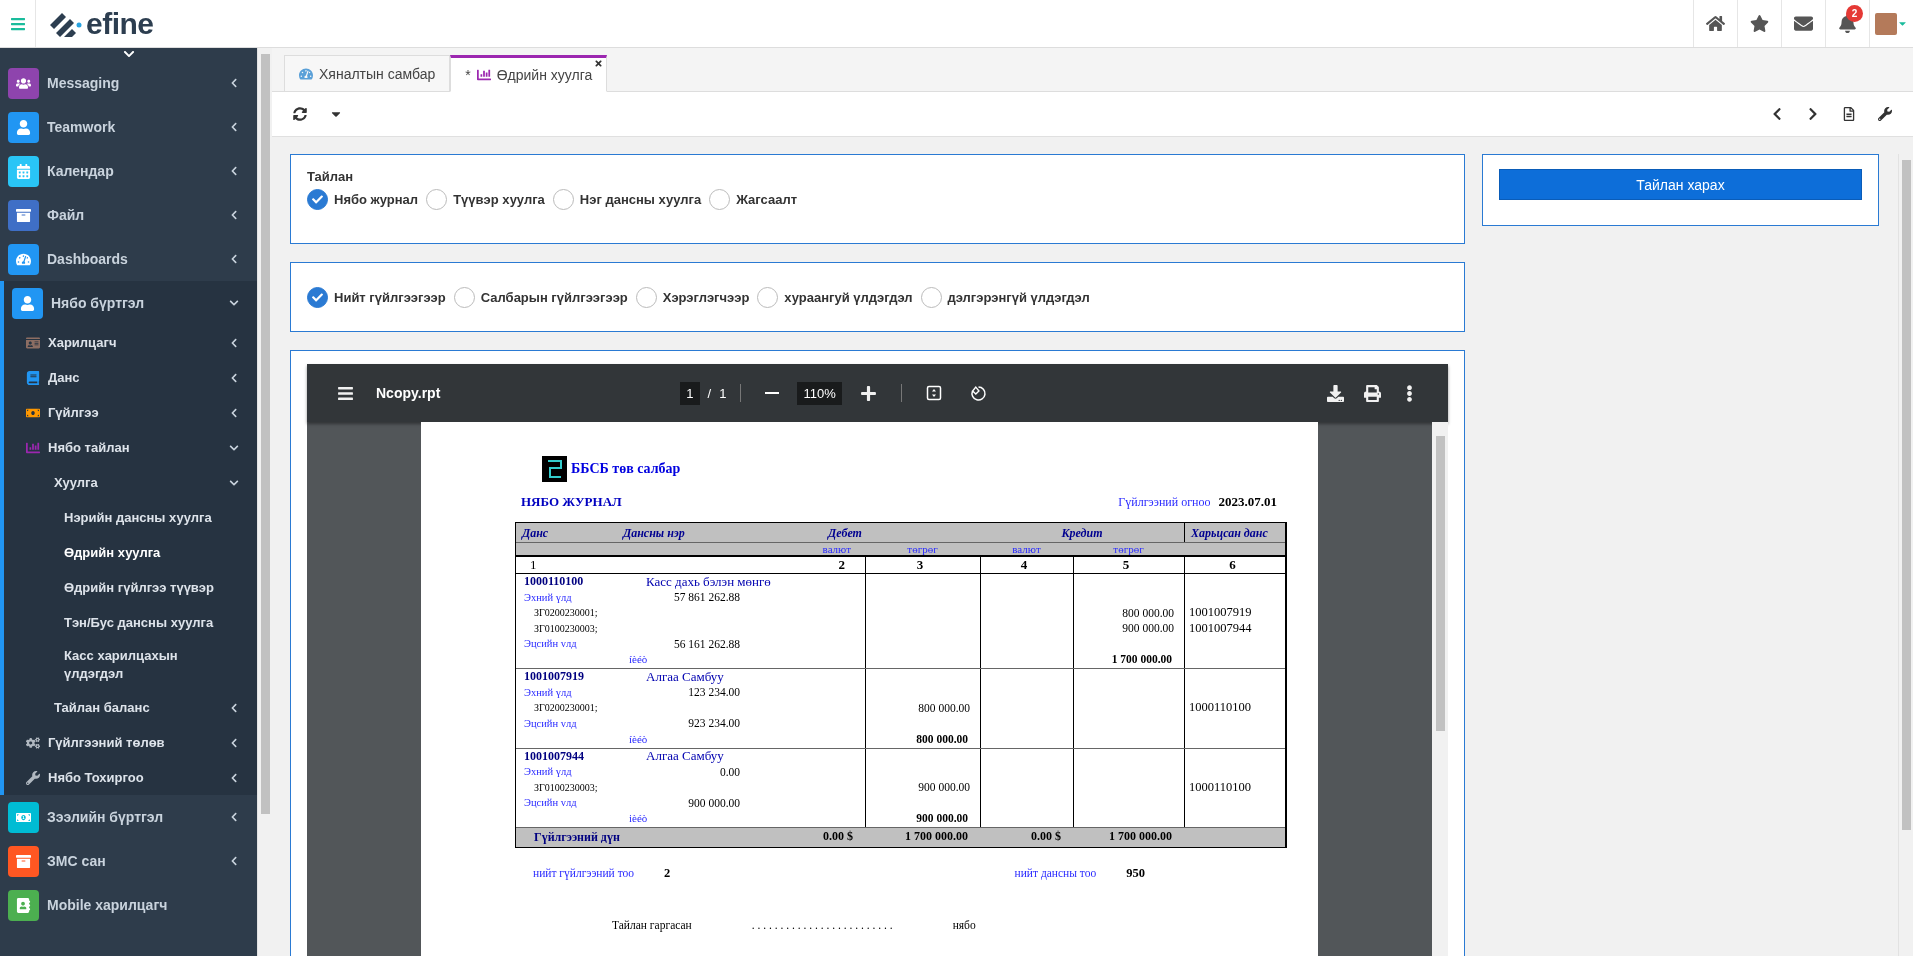 Image resolution: width=1913 pixels, height=956 pixels. Describe the element at coordinates (819, 393) in the screenshot. I see `zoom-field: 110%` at that location.